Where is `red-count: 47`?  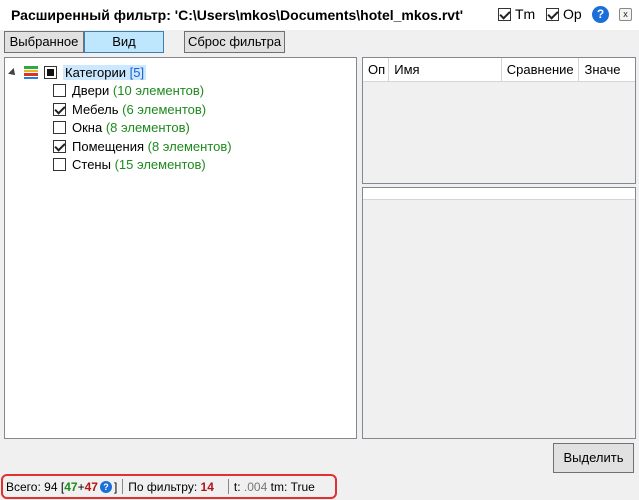
red-count: 47 is located at coordinates (91, 486).